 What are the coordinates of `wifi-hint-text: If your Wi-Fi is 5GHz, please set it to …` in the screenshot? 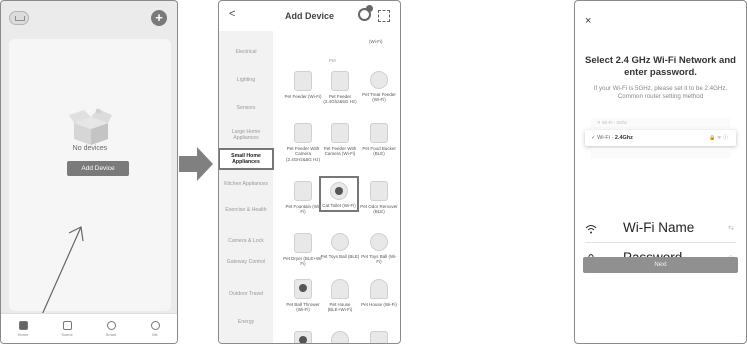 It's located at (660, 93).